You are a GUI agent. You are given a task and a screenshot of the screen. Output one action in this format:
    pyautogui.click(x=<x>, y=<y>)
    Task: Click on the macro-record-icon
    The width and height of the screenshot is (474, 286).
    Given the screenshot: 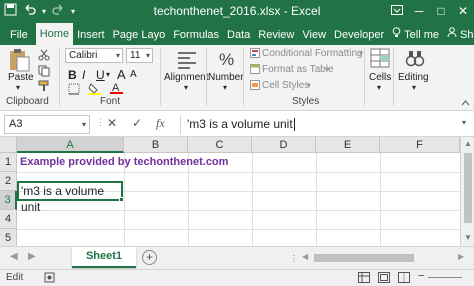 What is the action you would take?
    pyautogui.click(x=49, y=279)
    